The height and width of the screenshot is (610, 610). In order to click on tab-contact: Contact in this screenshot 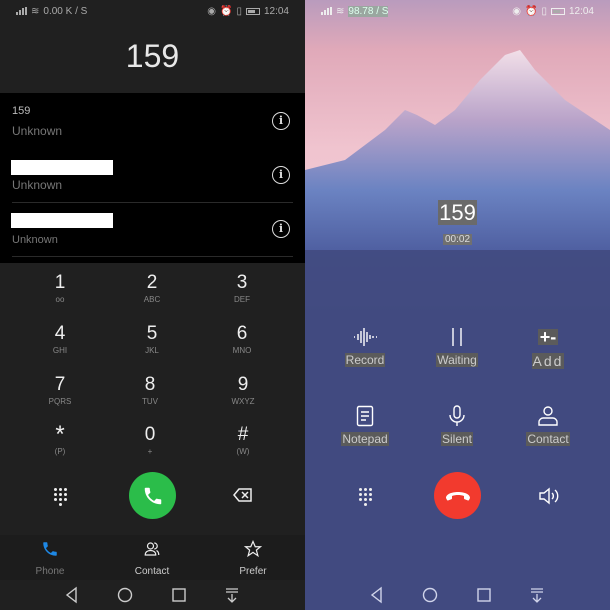, I will do `click(152, 558)`.